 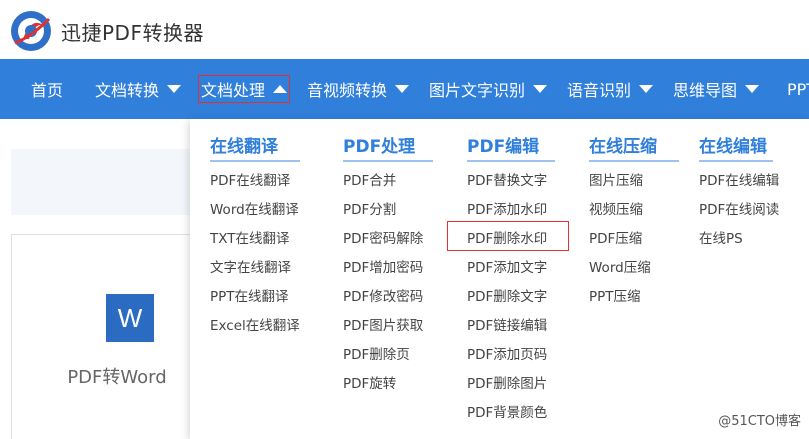 What do you see at coordinates (507, 382) in the screenshot?
I see `menu-item-pdf-delete-image: PDF删除图片` at bounding box center [507, 382].